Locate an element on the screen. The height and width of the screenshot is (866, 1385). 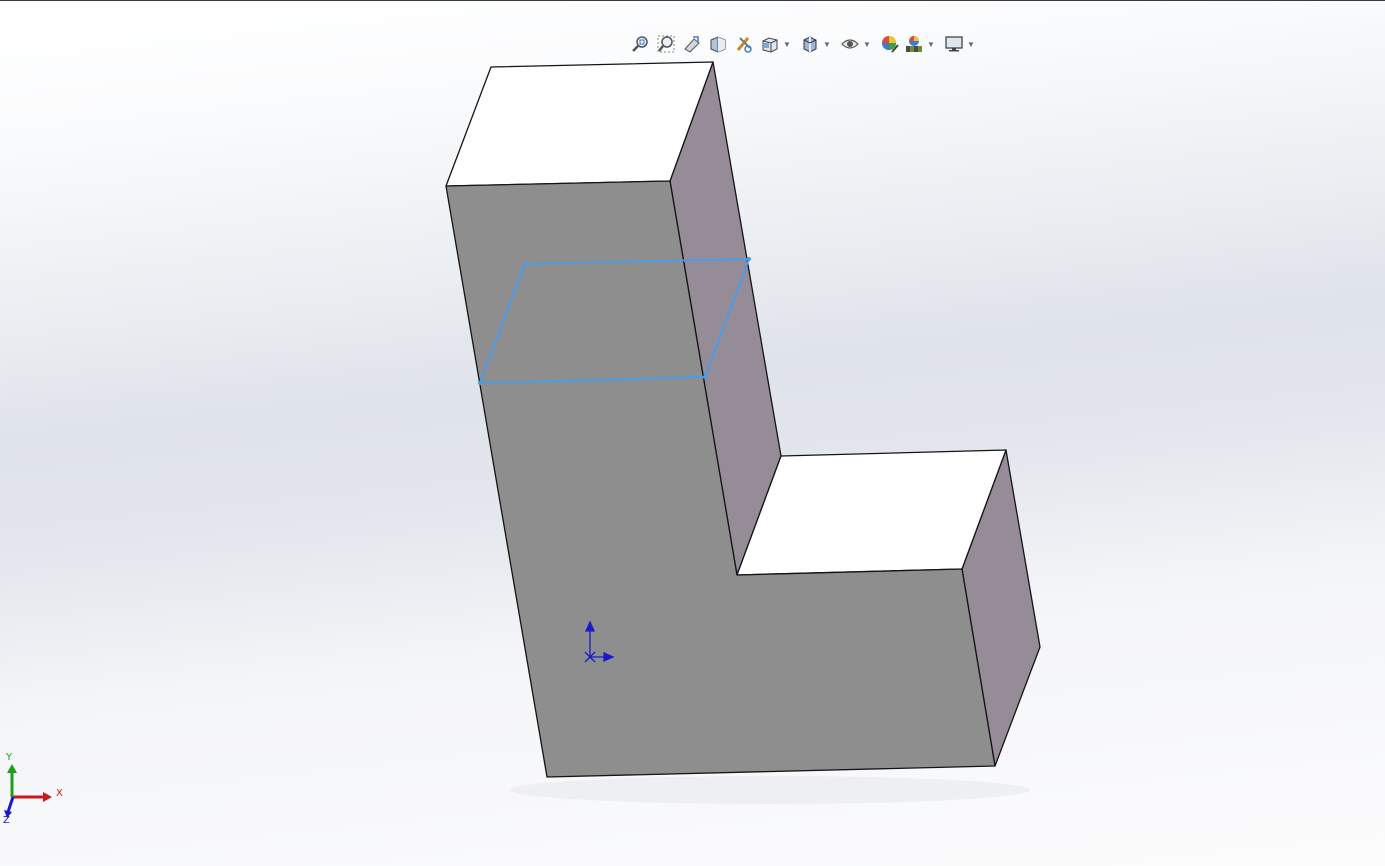
display-style-dropdown: ▼ is located at coordinates (827, 44).